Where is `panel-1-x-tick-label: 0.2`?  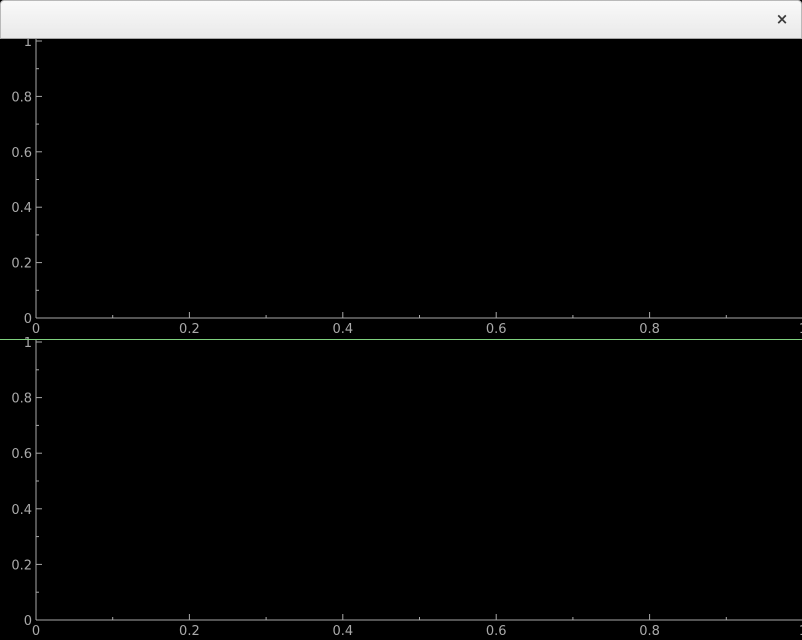 panel-1-x-tick-label: 0.2 is located at coordinates (189, 329).